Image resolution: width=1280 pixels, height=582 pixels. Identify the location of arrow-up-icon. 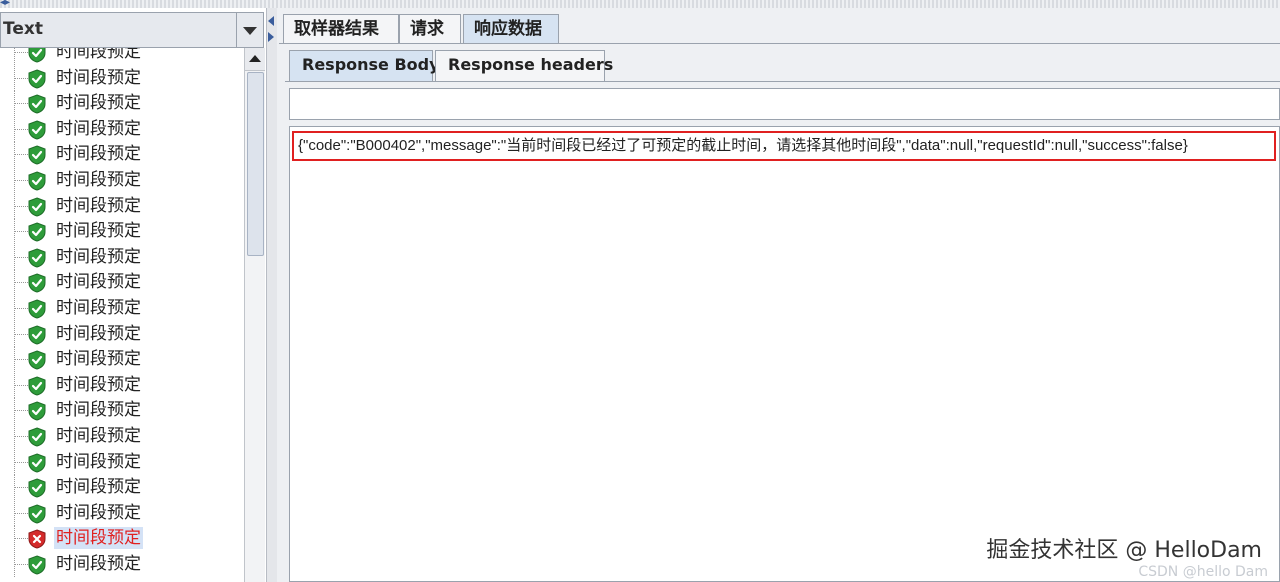
(255, 58).